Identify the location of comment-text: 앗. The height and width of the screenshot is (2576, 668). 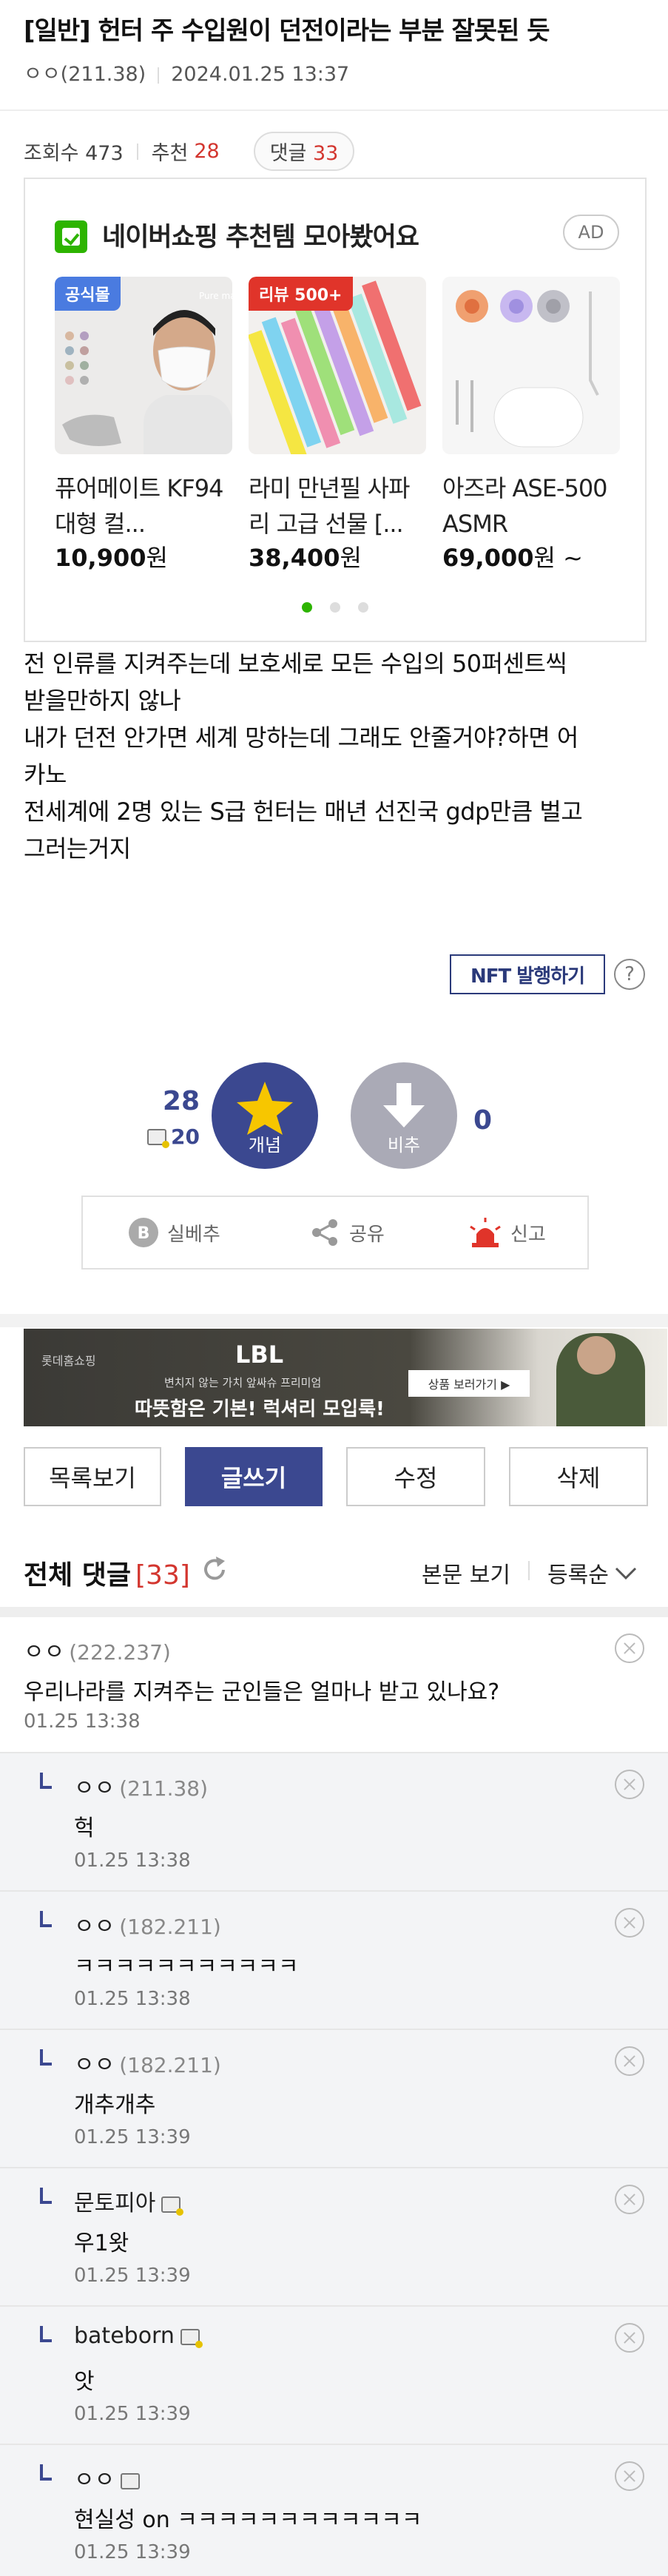
(84, 2382).